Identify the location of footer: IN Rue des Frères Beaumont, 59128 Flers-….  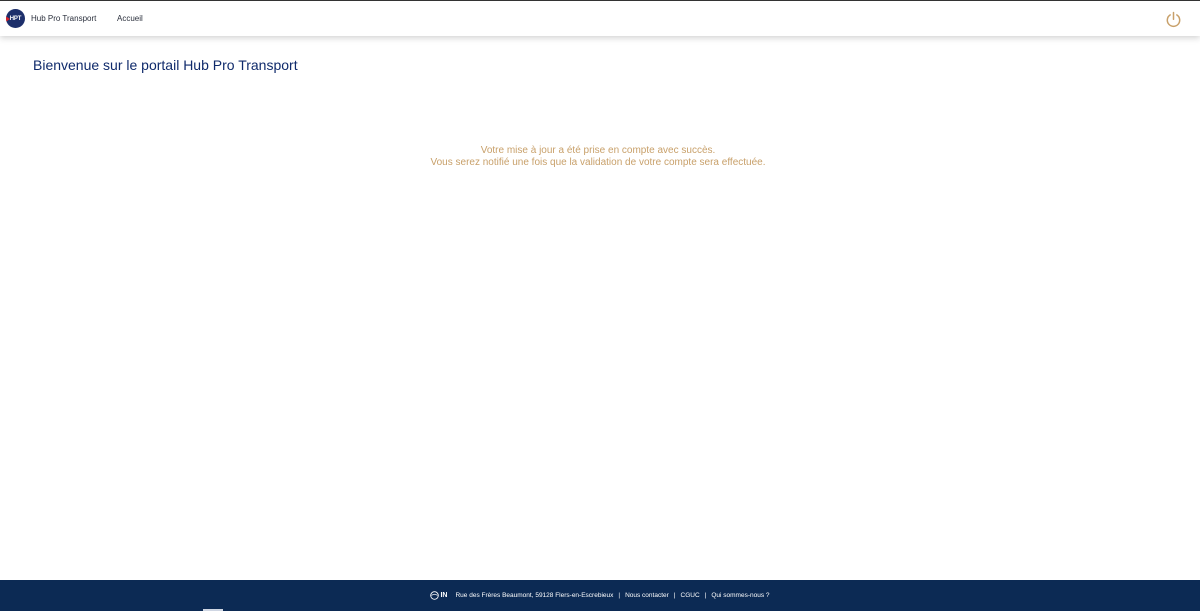
(600, 595).